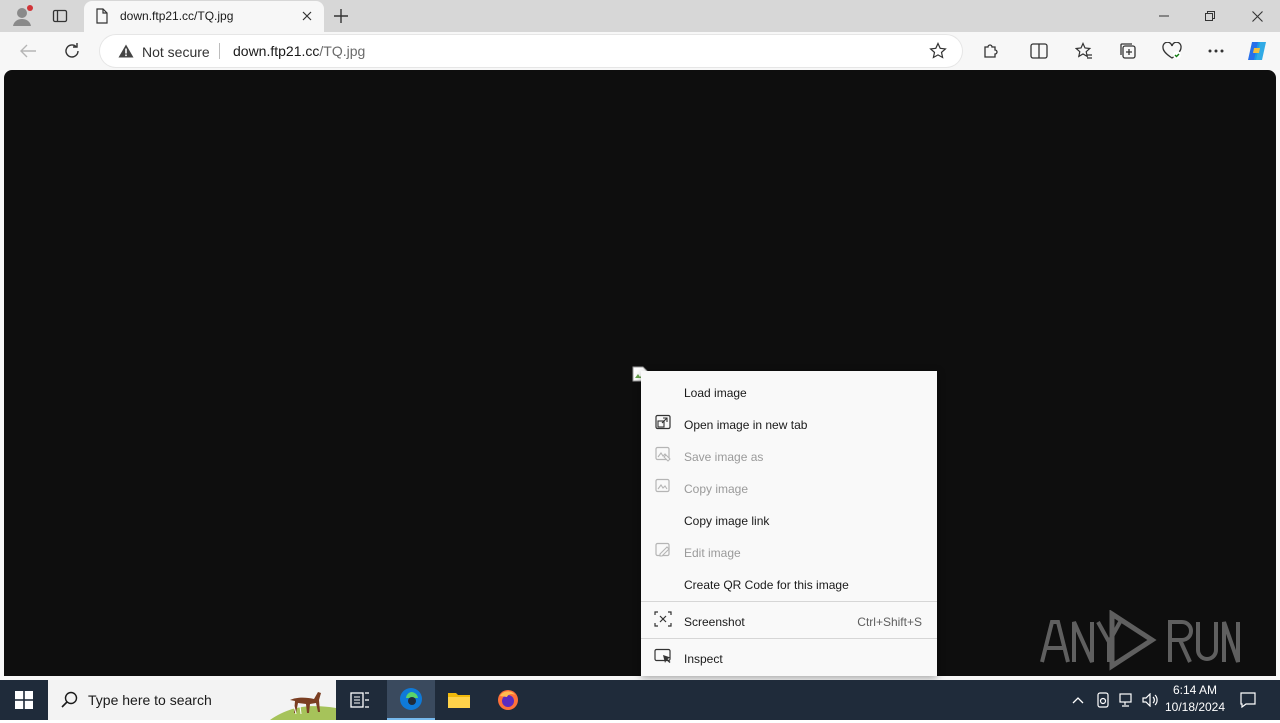  What do you see at coordinates (360, 700) in the screenshot?
I see `task-view-button` at bounding box center [360, 700].